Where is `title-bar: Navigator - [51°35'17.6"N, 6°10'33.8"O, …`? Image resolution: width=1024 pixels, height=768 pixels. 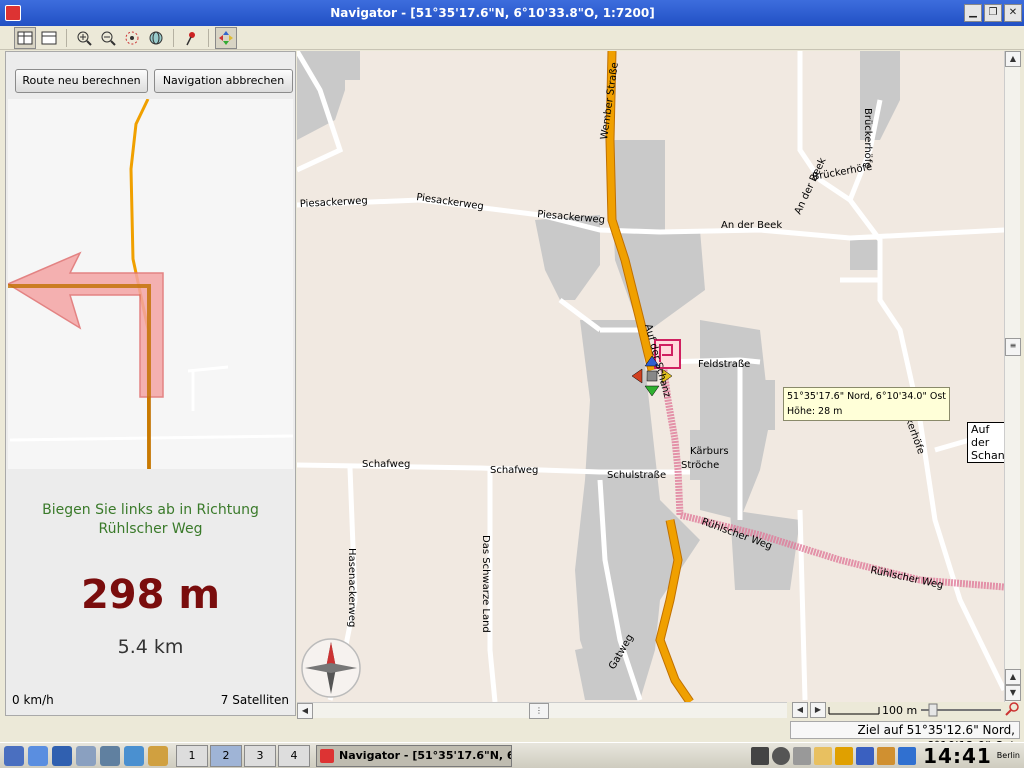 title-bar: Navigator - [51°35'17.6"N, 6°10'33.8"O, … is located at coordinates (512, 13).